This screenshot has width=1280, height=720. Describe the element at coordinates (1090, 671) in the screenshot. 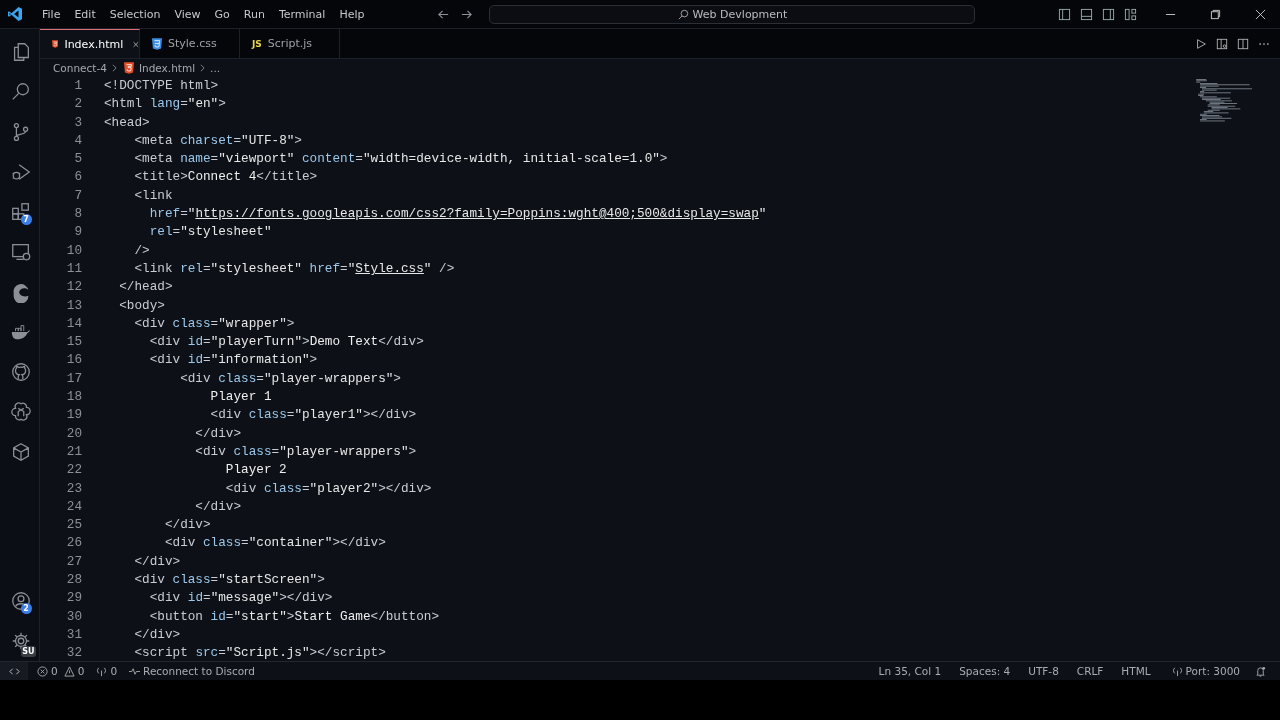

I see `status-item: CRLF` at that location.